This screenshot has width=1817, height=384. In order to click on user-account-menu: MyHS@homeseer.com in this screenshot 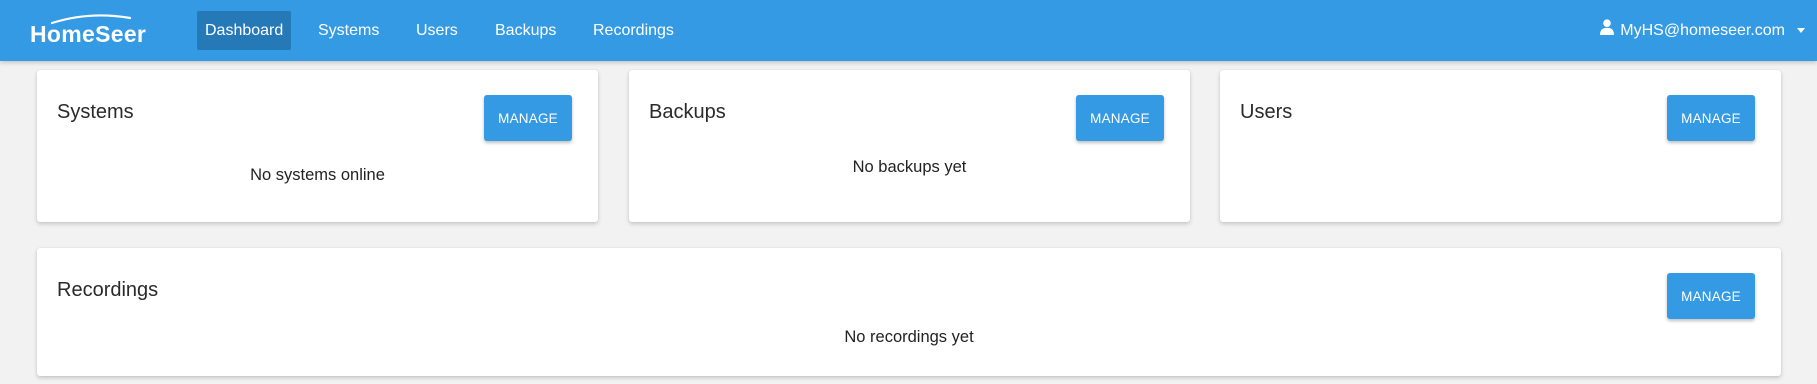, I will do `click(1702, 30)`.